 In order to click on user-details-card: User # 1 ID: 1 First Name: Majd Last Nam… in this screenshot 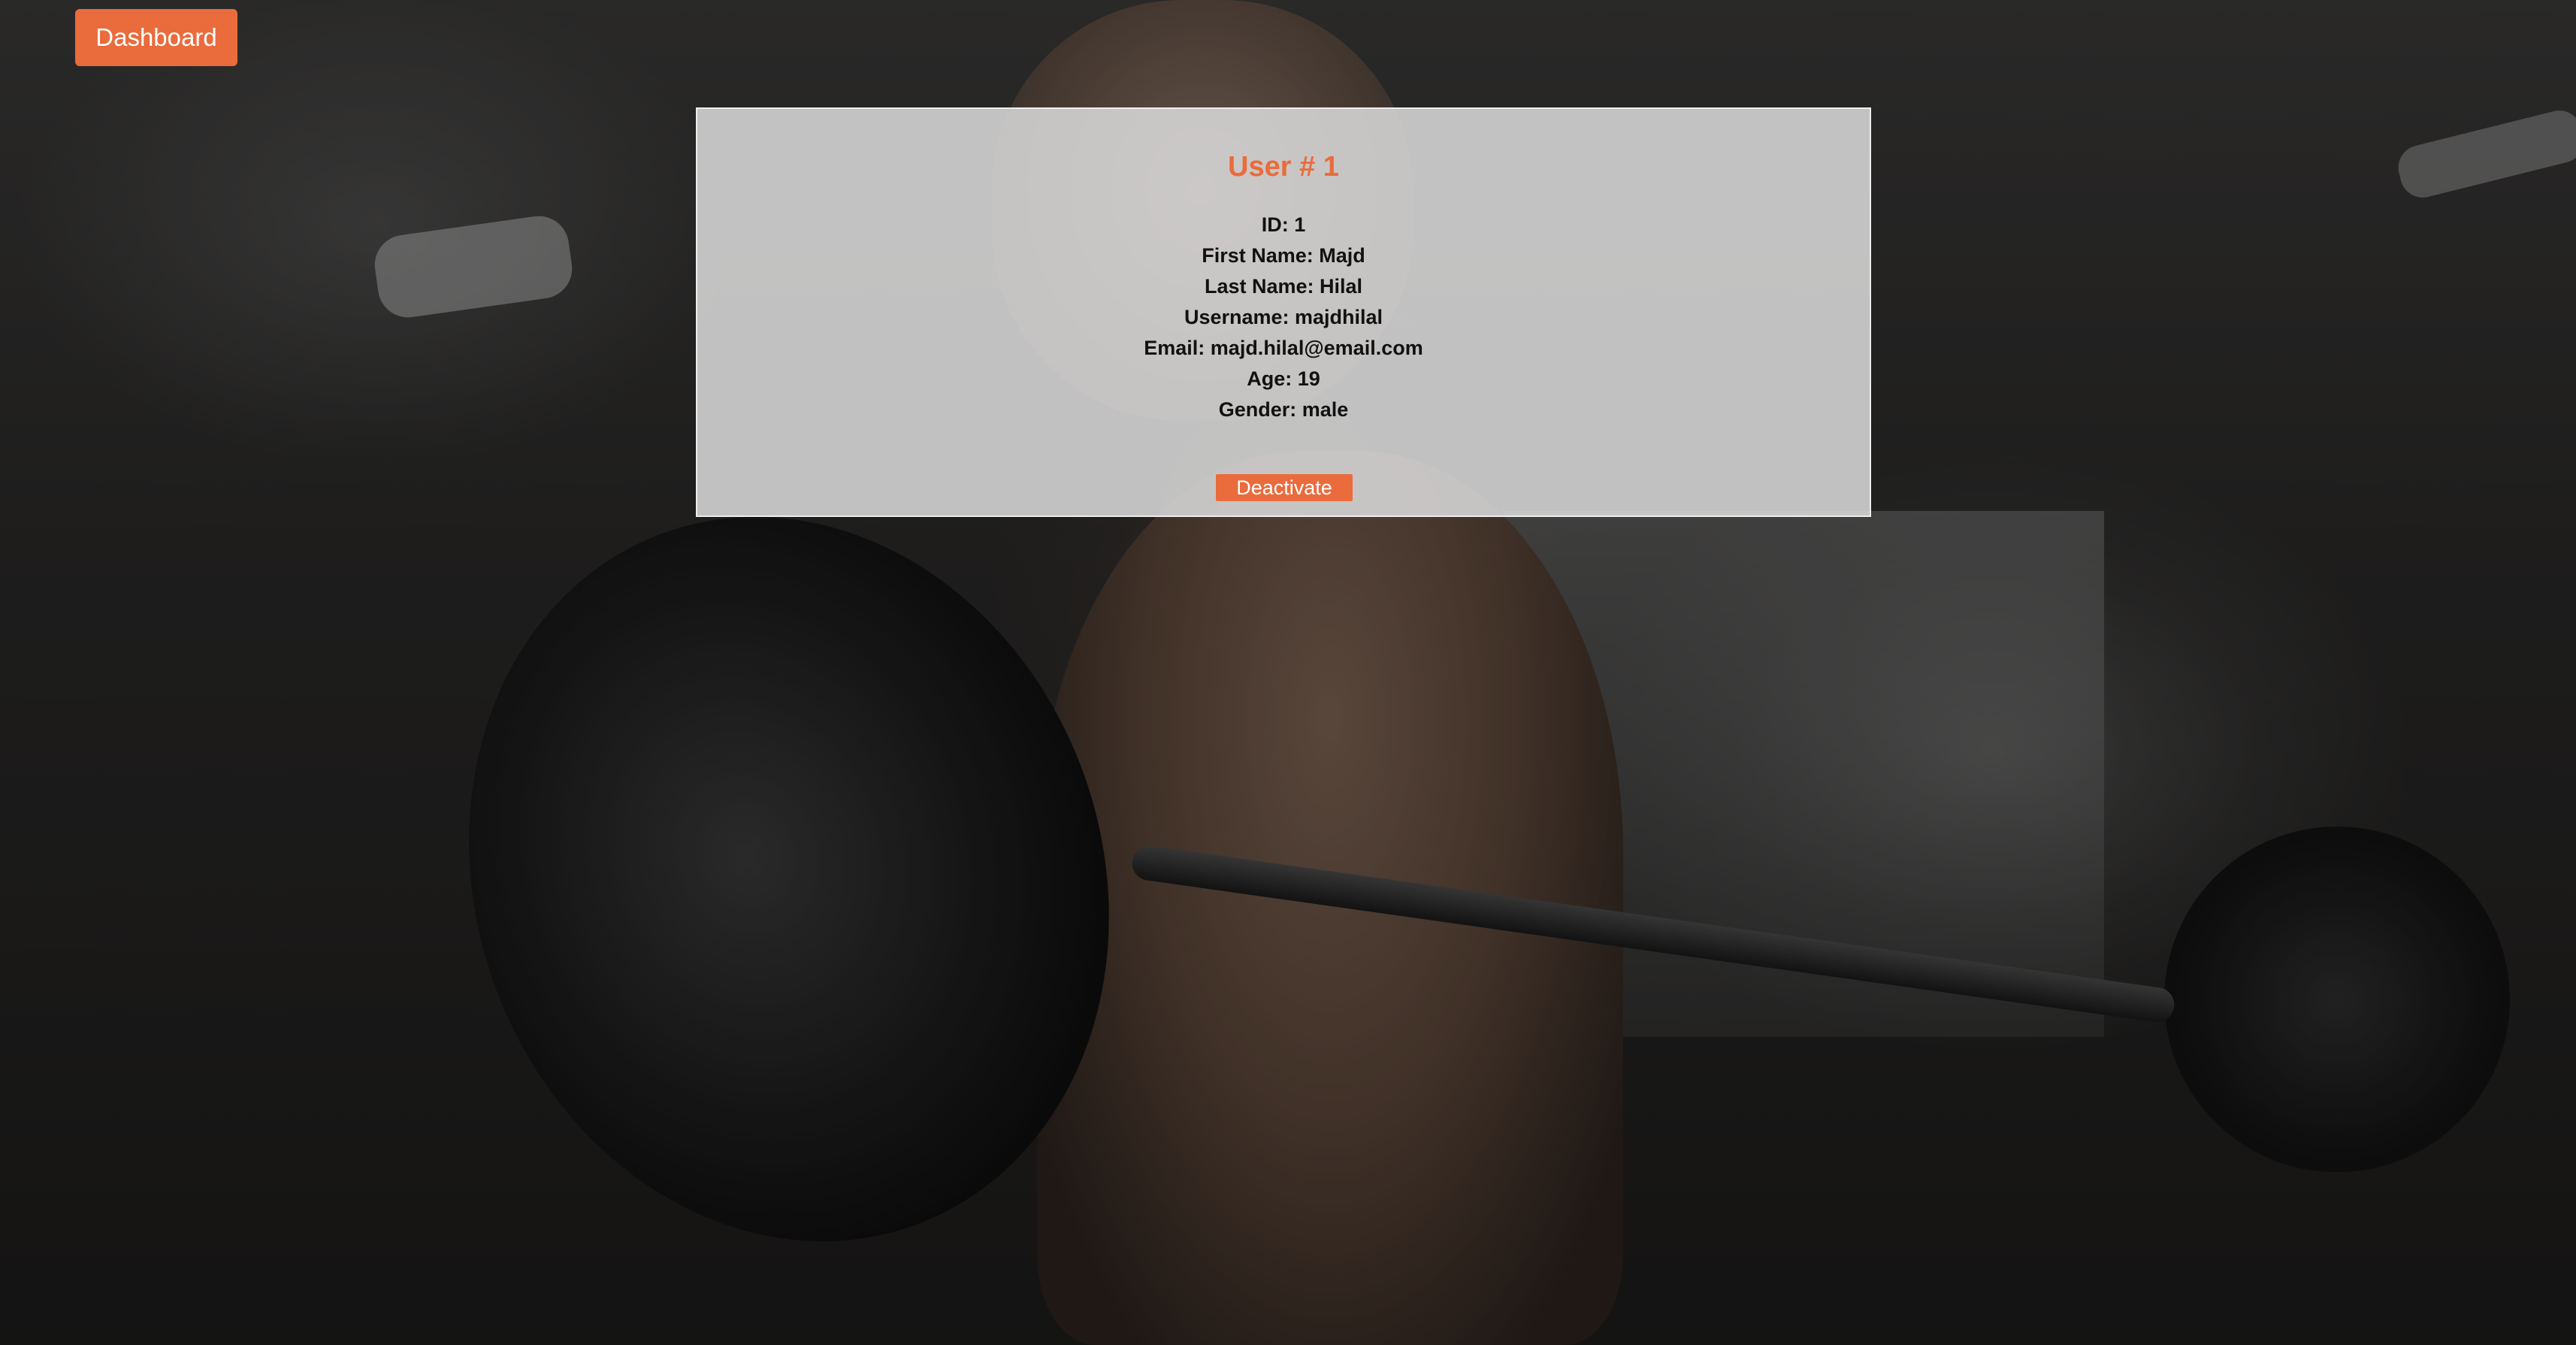, I will do `click(1283, 312)`.